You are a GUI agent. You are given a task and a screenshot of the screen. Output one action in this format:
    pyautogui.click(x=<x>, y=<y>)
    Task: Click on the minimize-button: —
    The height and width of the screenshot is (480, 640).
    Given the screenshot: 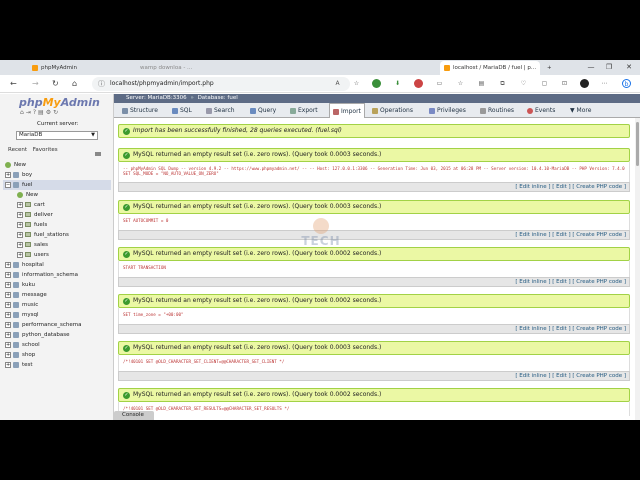 What is the action you would take?
    pyautogui.click(x=591, y=67)
    